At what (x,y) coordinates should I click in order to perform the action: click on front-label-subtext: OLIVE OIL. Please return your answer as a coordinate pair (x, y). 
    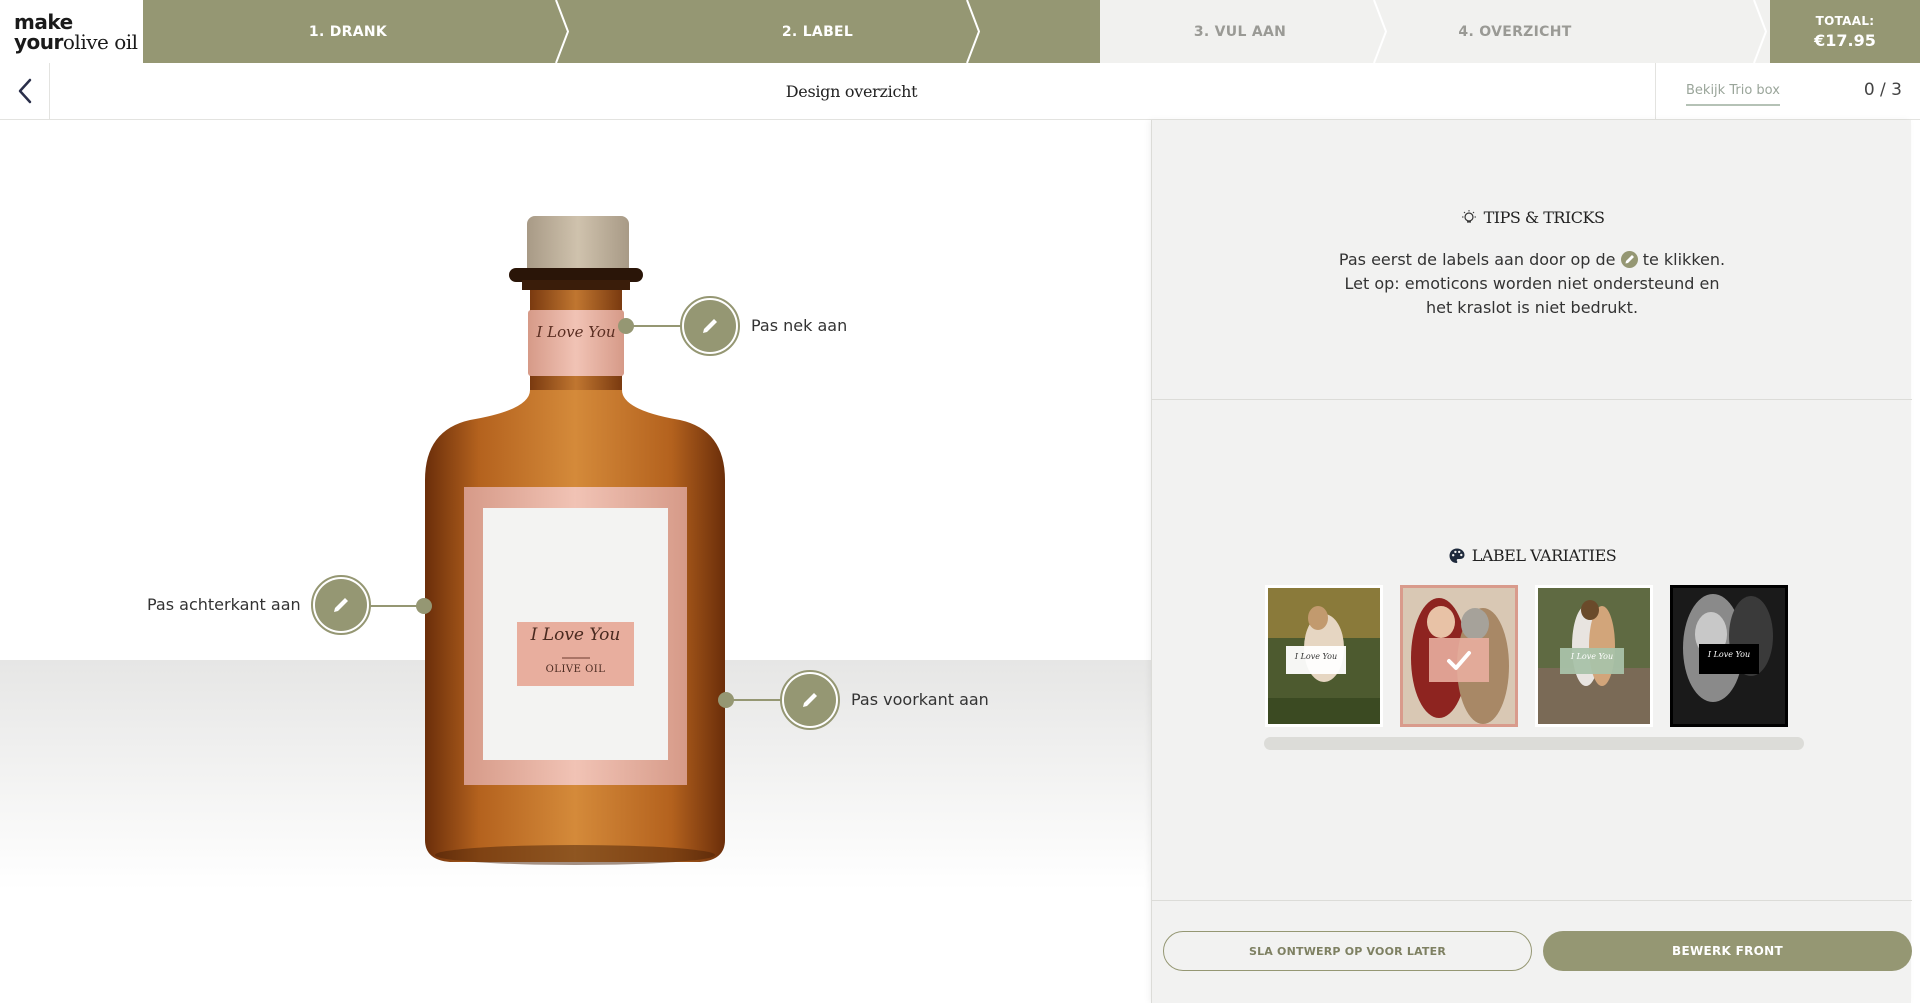
    Looking at the image, I should click on (575, 669).